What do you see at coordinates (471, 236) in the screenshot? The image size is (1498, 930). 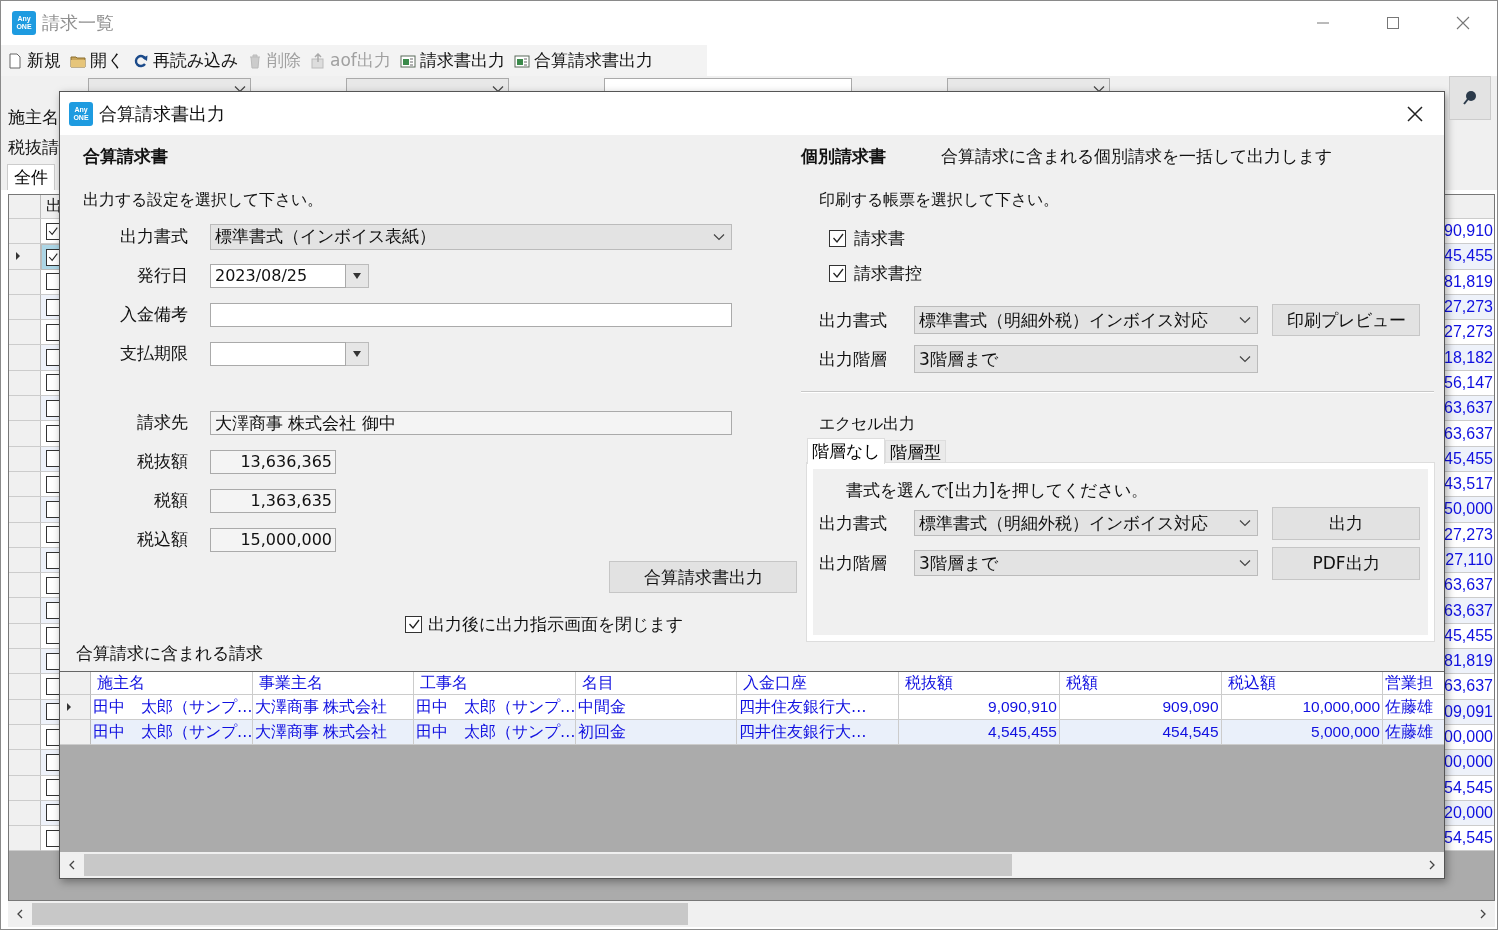 I see `dropdown: 標準書式（インボイス表紙）` at bounding box center [471, 236].